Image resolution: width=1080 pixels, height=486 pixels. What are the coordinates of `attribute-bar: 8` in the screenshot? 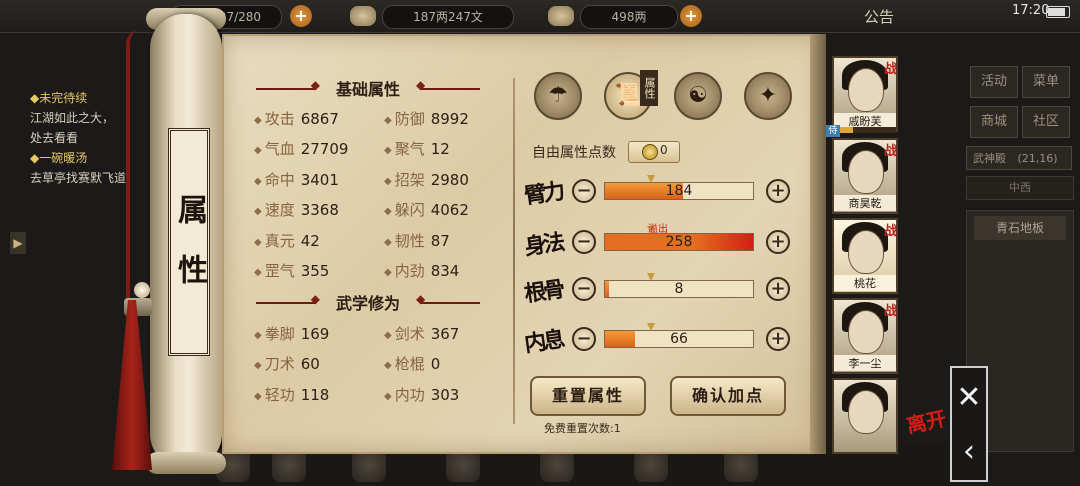 It's located at (679, 285).